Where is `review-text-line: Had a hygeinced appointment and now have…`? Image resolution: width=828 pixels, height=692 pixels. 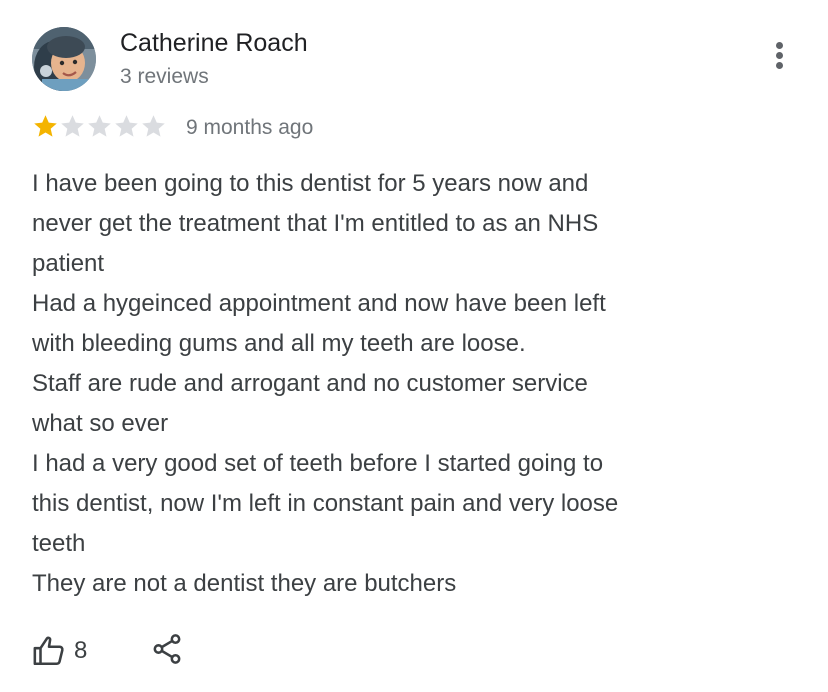
review-text-line: Had a hygeinced appointment and now have… is located at coordinates (319, 303).